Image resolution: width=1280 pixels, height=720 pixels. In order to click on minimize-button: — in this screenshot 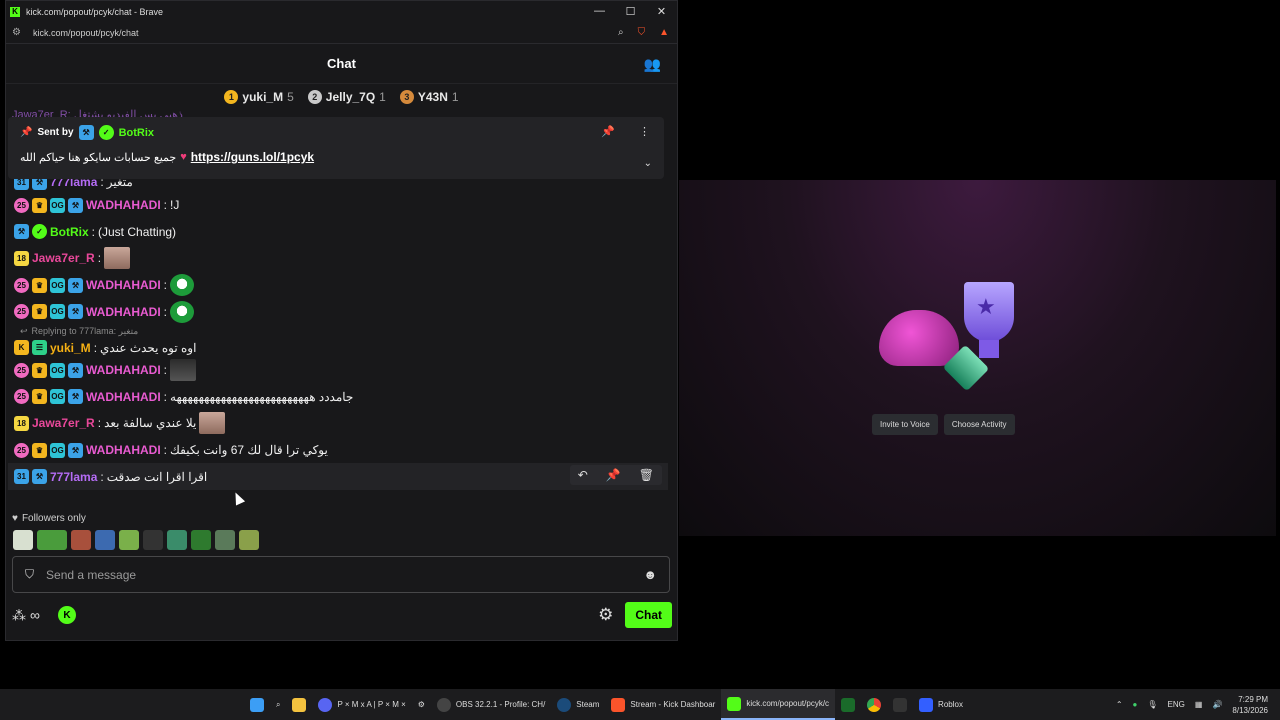, I will do `click(599, 11)`.